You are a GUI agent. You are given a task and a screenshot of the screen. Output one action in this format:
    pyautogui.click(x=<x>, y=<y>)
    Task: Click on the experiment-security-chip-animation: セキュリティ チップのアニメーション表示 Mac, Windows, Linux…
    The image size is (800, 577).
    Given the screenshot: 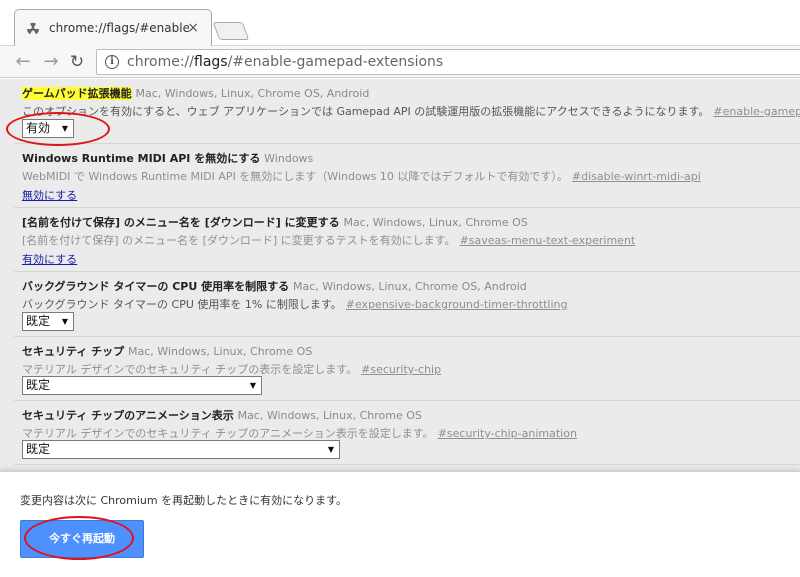 What is the action you would take?
    pyautogui.click(x=407, y=433)
    